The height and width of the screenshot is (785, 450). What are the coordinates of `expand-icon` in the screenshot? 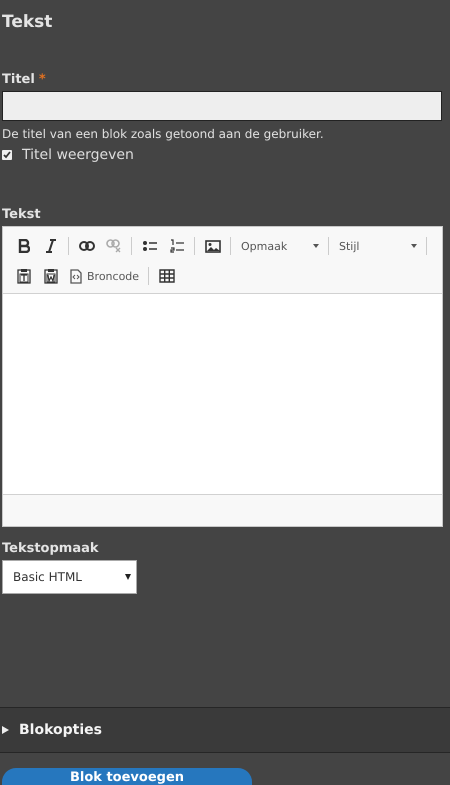 It's located at (5, 730).